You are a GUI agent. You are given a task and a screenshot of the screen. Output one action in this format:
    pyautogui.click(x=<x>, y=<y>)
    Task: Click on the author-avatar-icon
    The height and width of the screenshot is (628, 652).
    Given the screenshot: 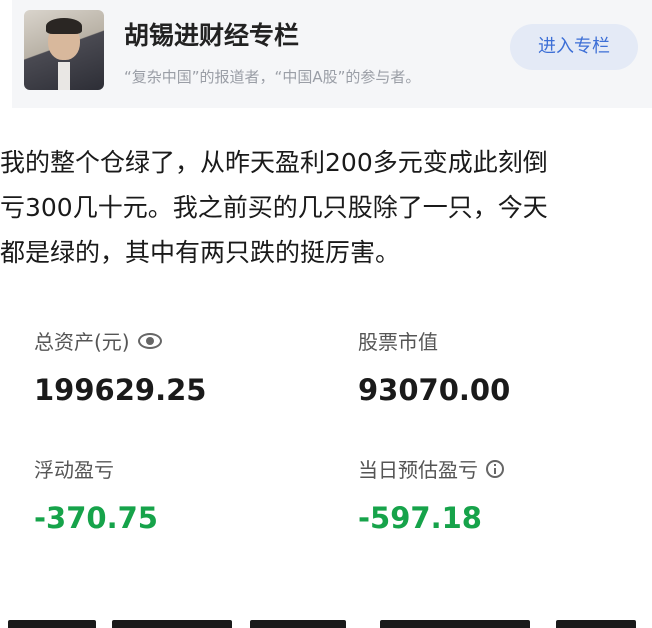 What is the action you would take?
    pyautogui.click(x=64, y=50)
    